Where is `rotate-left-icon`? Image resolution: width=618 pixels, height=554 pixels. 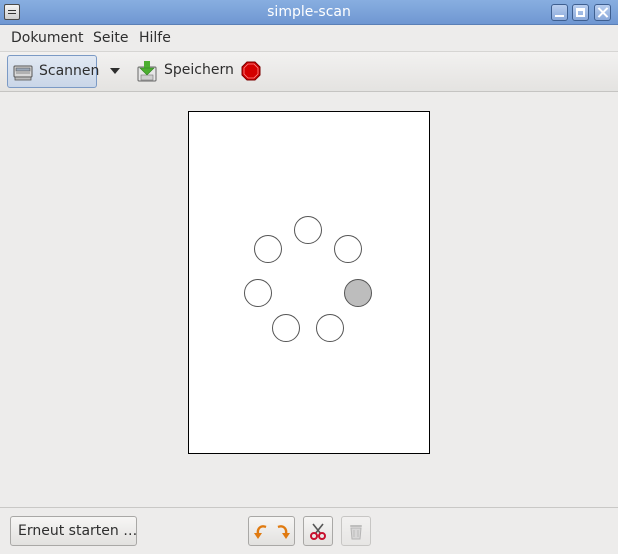
rotate-left-icon is located at coordinates (262, 532).